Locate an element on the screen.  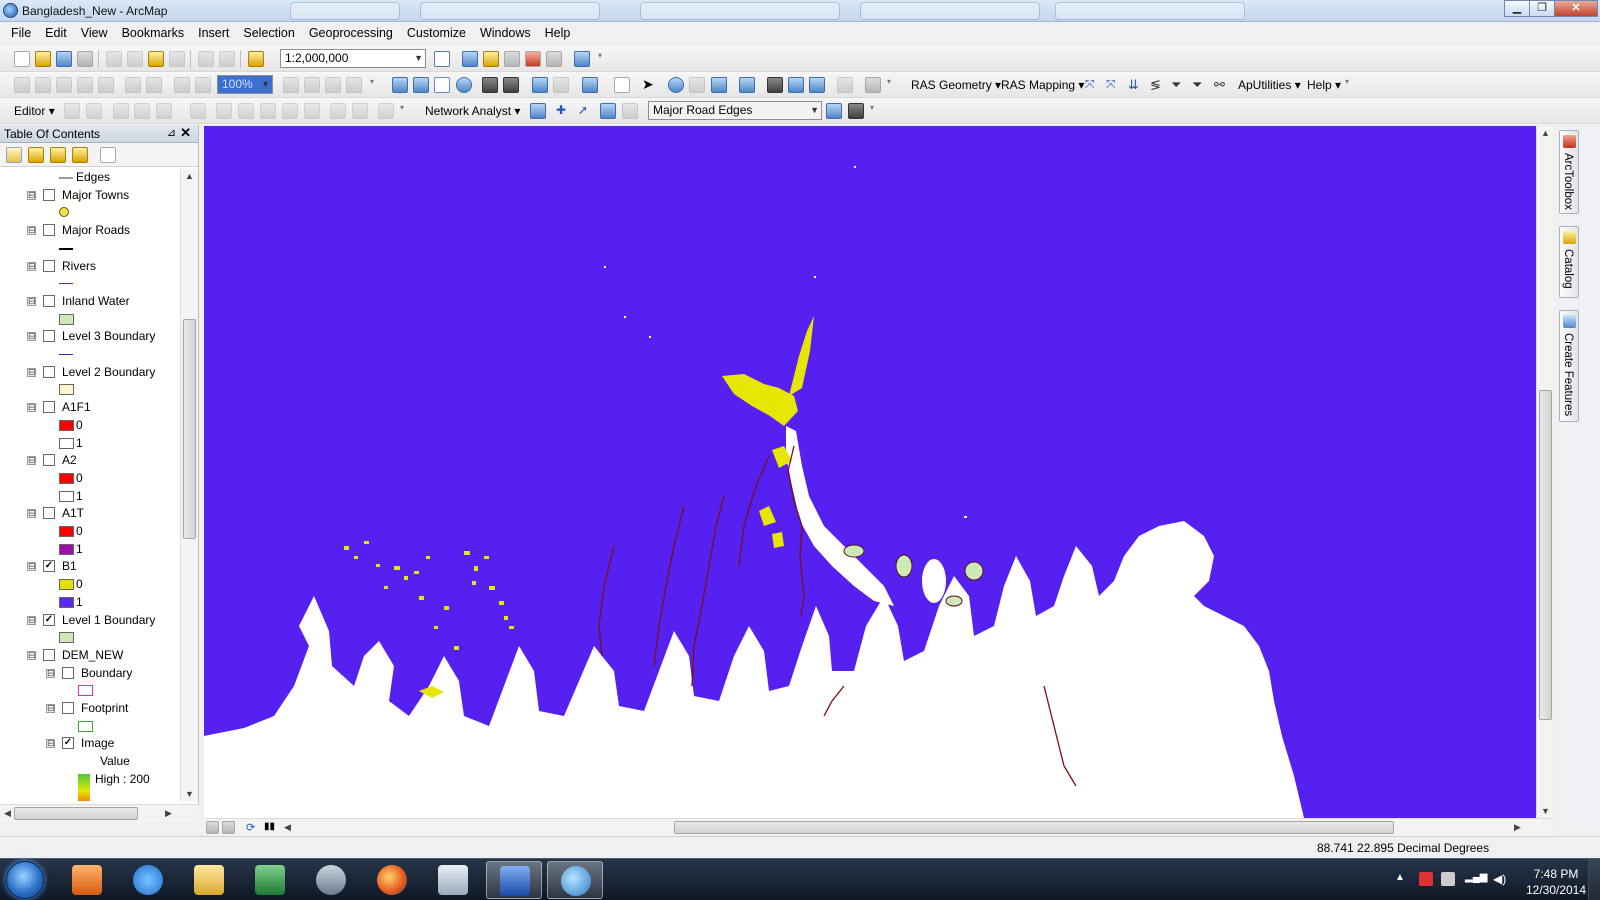
scroll-right-icon: ▶ is located at coordinates (168, 813).